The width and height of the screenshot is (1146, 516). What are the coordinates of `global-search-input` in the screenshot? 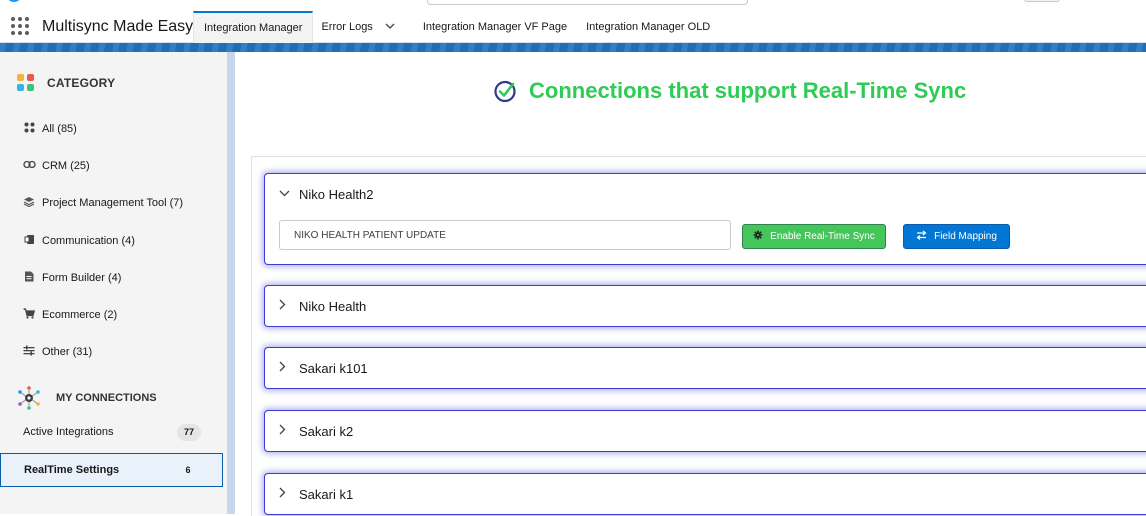 It's located at (587, 2).